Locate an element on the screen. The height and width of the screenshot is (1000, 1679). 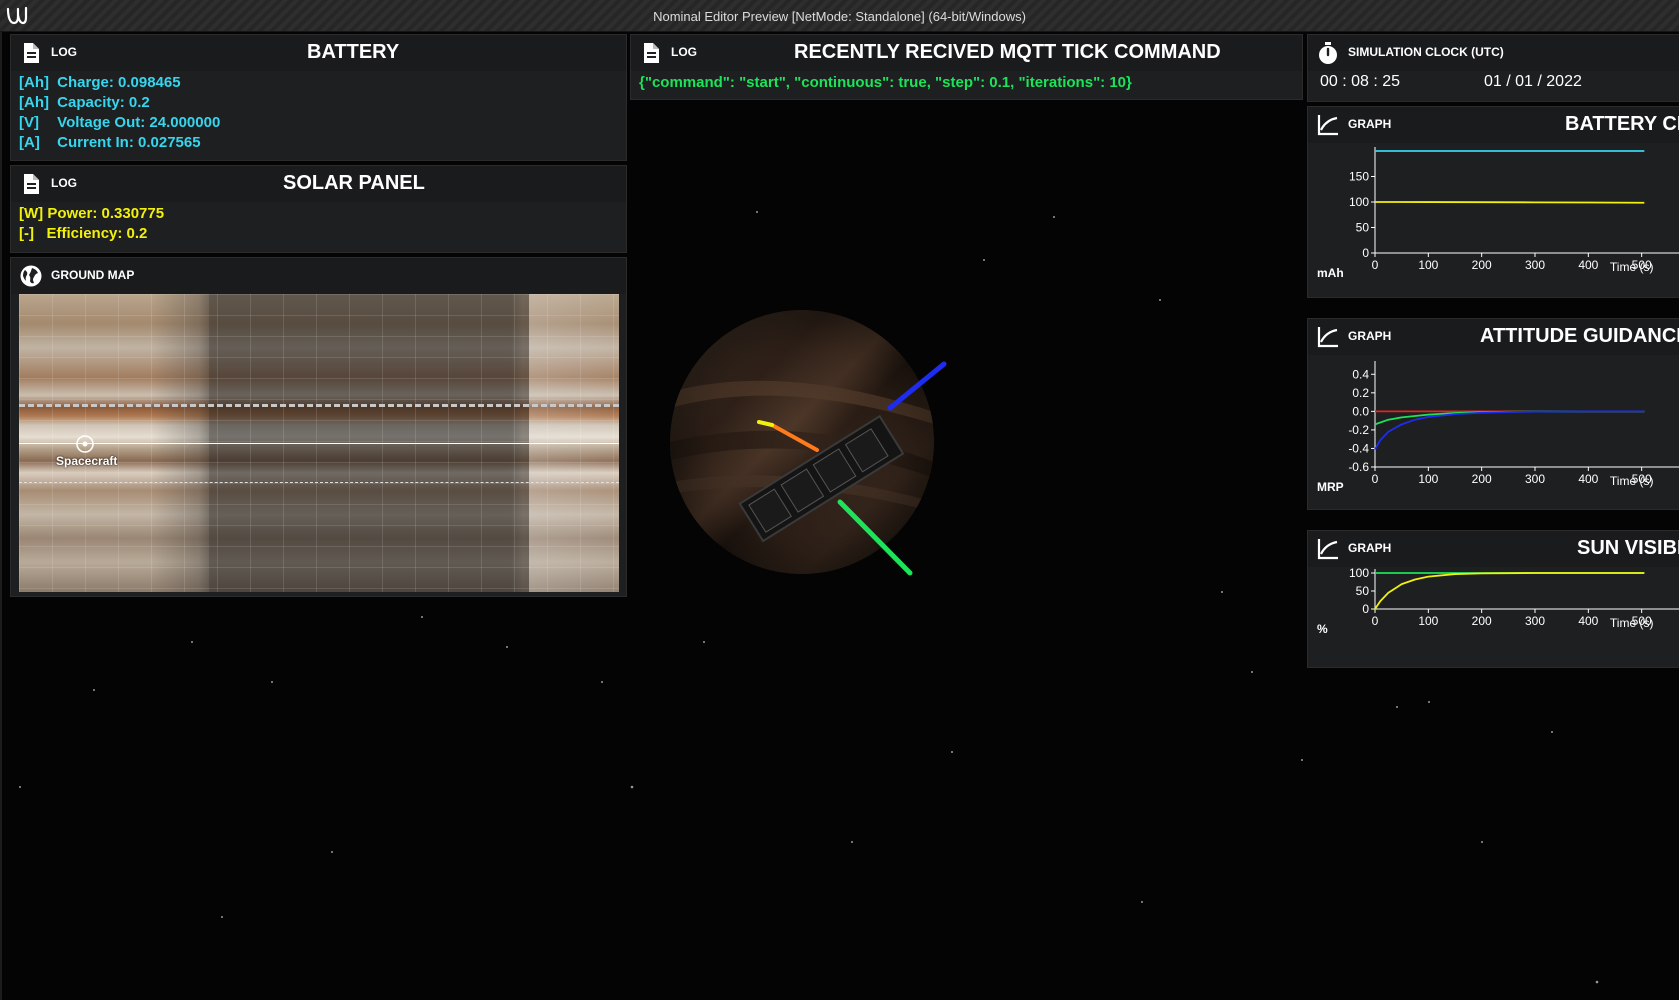
mqtt-title: RECENTLY RECIVED MQTT TICK COMMAND is located at coordinates (1007, 52).